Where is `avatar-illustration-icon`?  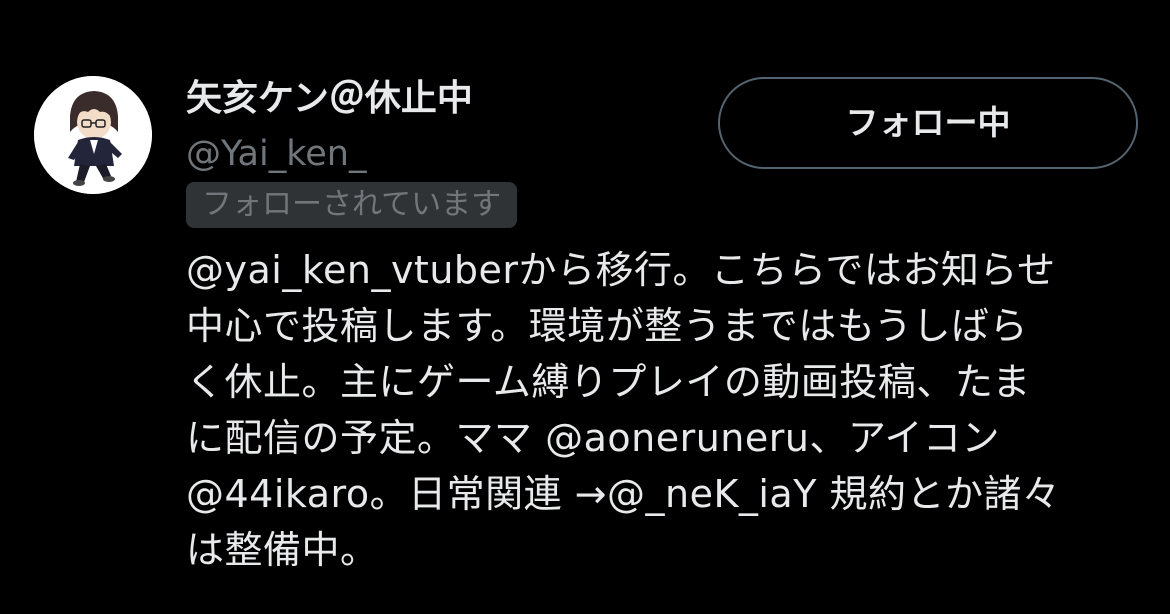 avatar-illustration-icon is located at coordinates (93, 135).